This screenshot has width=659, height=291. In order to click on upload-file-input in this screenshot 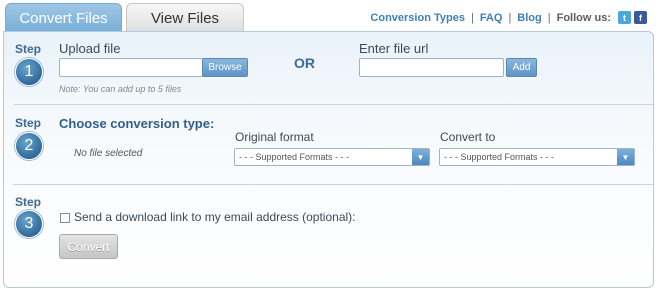, I will do `click(131, 67)`.